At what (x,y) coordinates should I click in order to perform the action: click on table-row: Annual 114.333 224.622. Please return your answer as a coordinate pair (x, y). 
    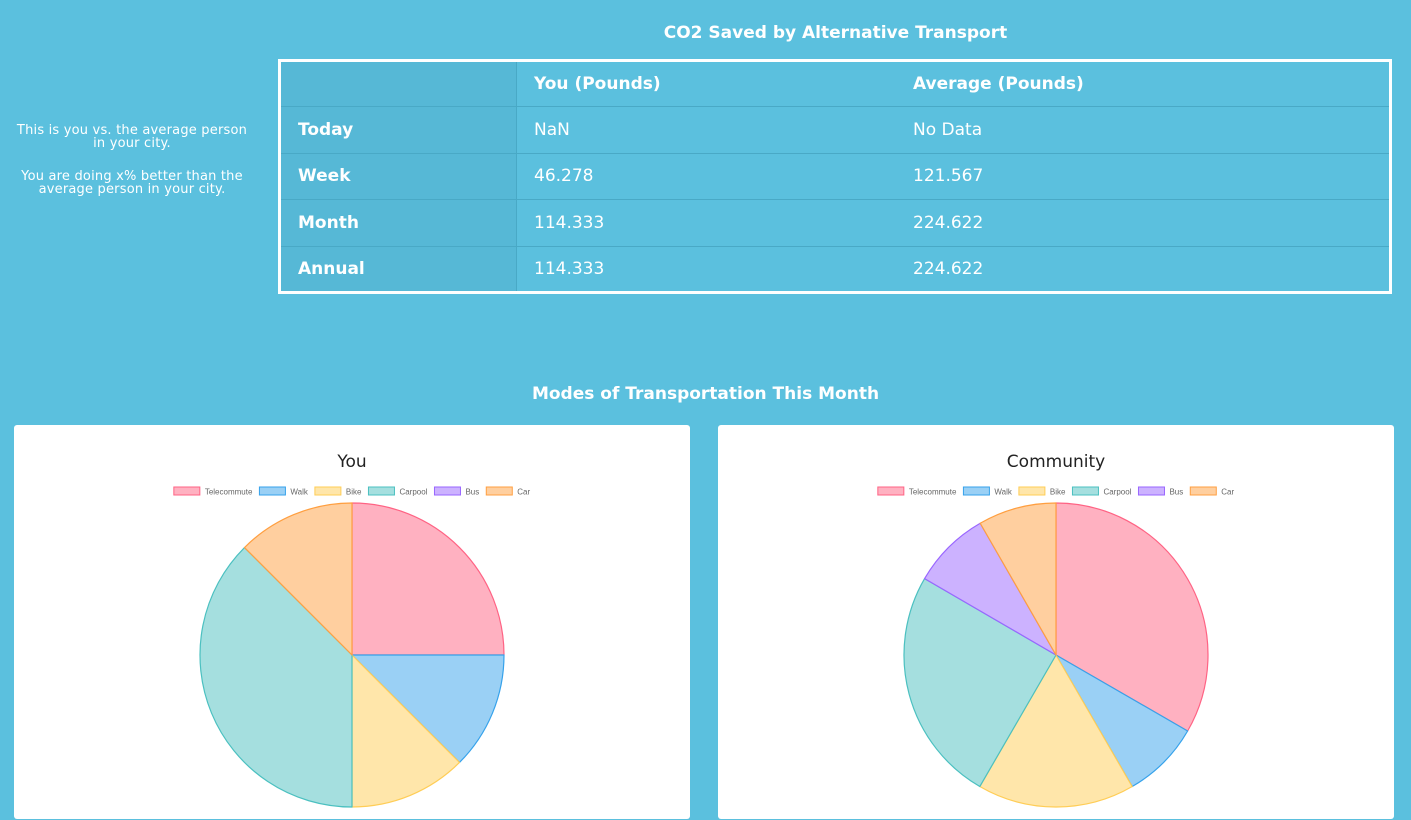
    Looking at the image, I should click on (835, 269).